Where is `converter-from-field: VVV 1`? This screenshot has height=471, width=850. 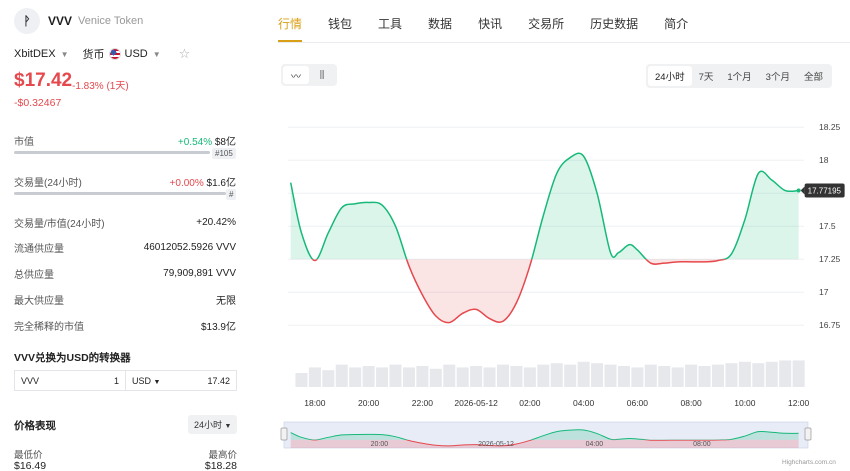 converter-from-field: VVV 1 is located at coordinates (70, 380).